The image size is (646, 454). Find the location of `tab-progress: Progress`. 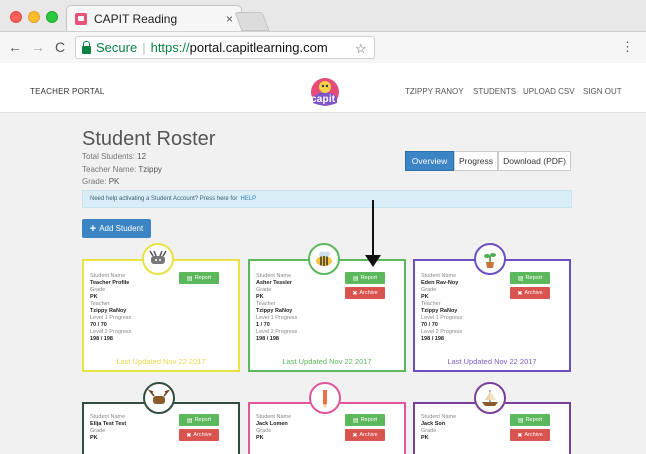

tab-progress: Progress is located at coordinates (476, 161).